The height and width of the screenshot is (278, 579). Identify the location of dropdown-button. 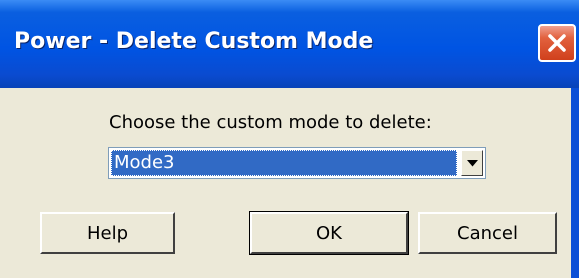
(472, 163).